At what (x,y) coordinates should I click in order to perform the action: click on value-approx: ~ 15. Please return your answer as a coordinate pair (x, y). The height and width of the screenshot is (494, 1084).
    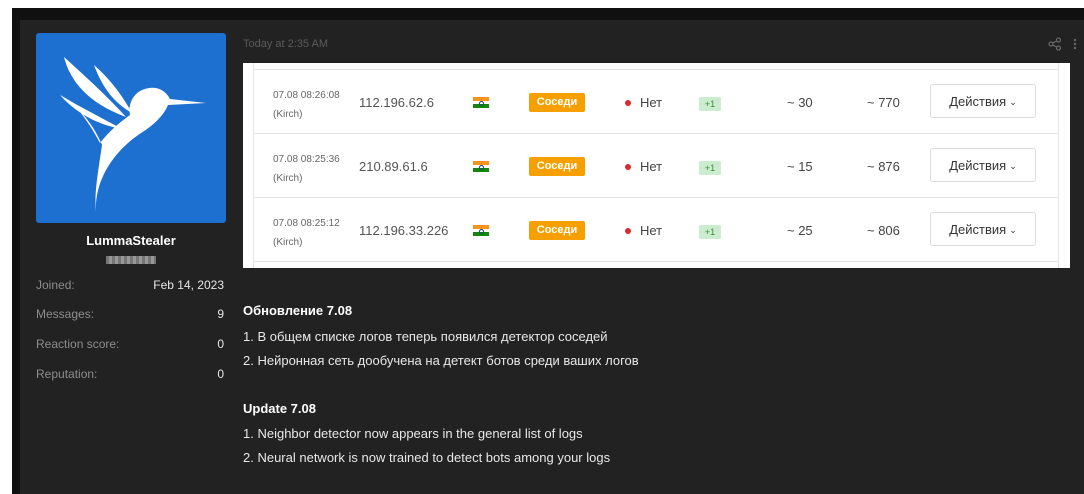
    Looking at the image, I should click on (800, 166).